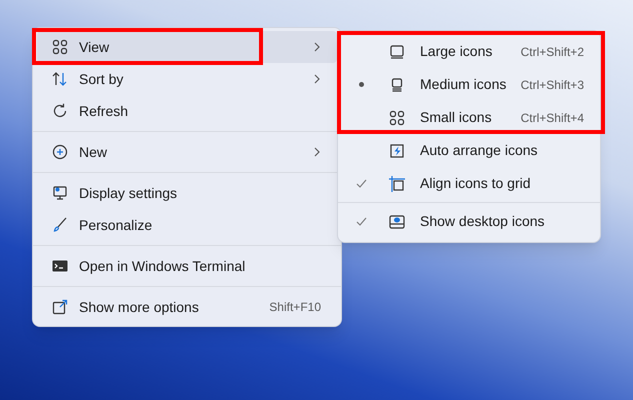 The width and height of the screenshot is (633, 400). I want to click on grid-align-icon, so click(397, 183).